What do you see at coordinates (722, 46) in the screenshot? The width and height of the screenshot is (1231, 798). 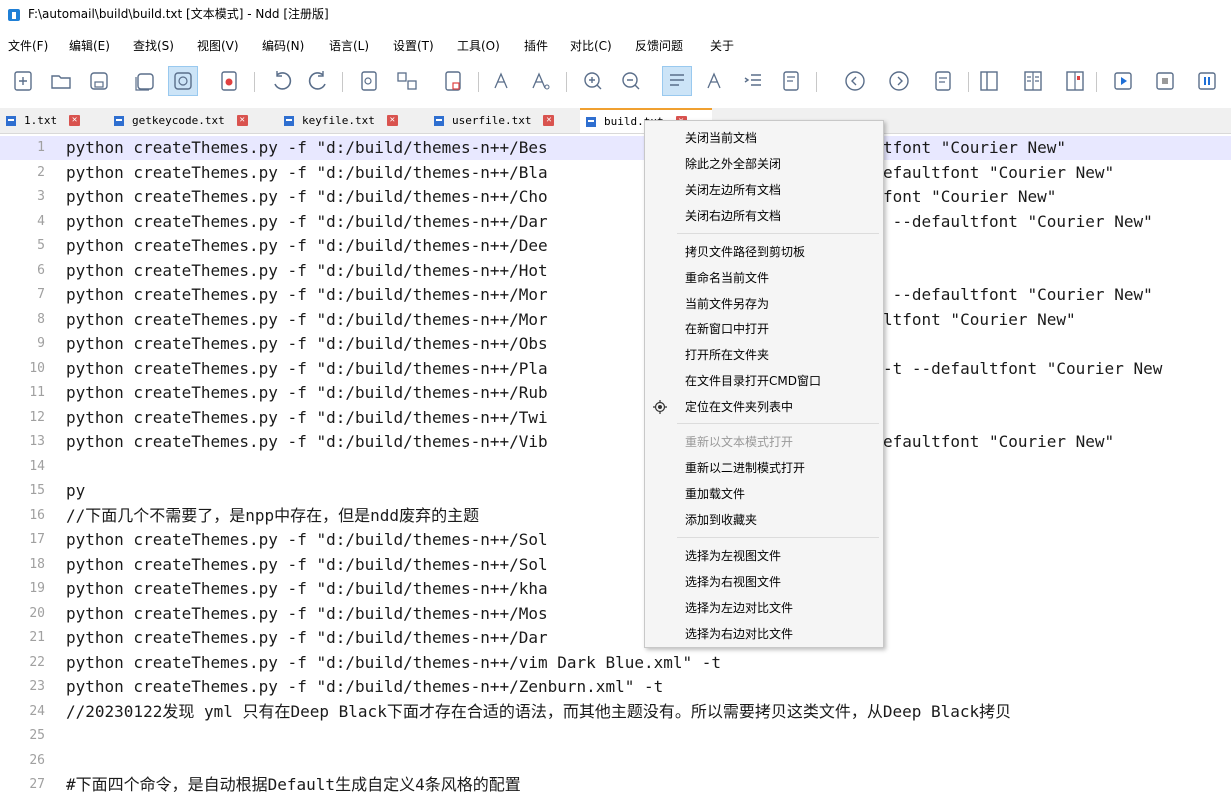 I see `menu-about: 关于` at bounding box center [722, 46].